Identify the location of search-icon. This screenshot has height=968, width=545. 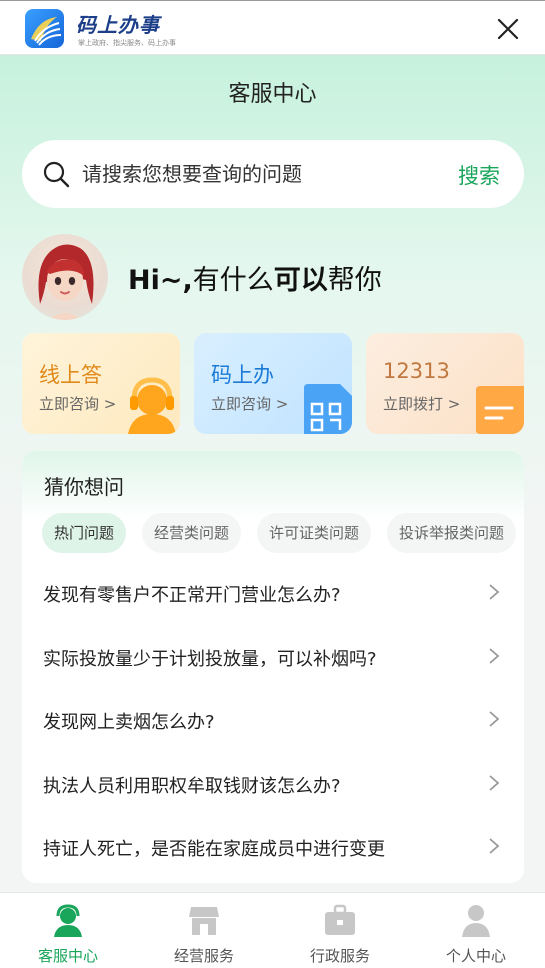
(56, 174).